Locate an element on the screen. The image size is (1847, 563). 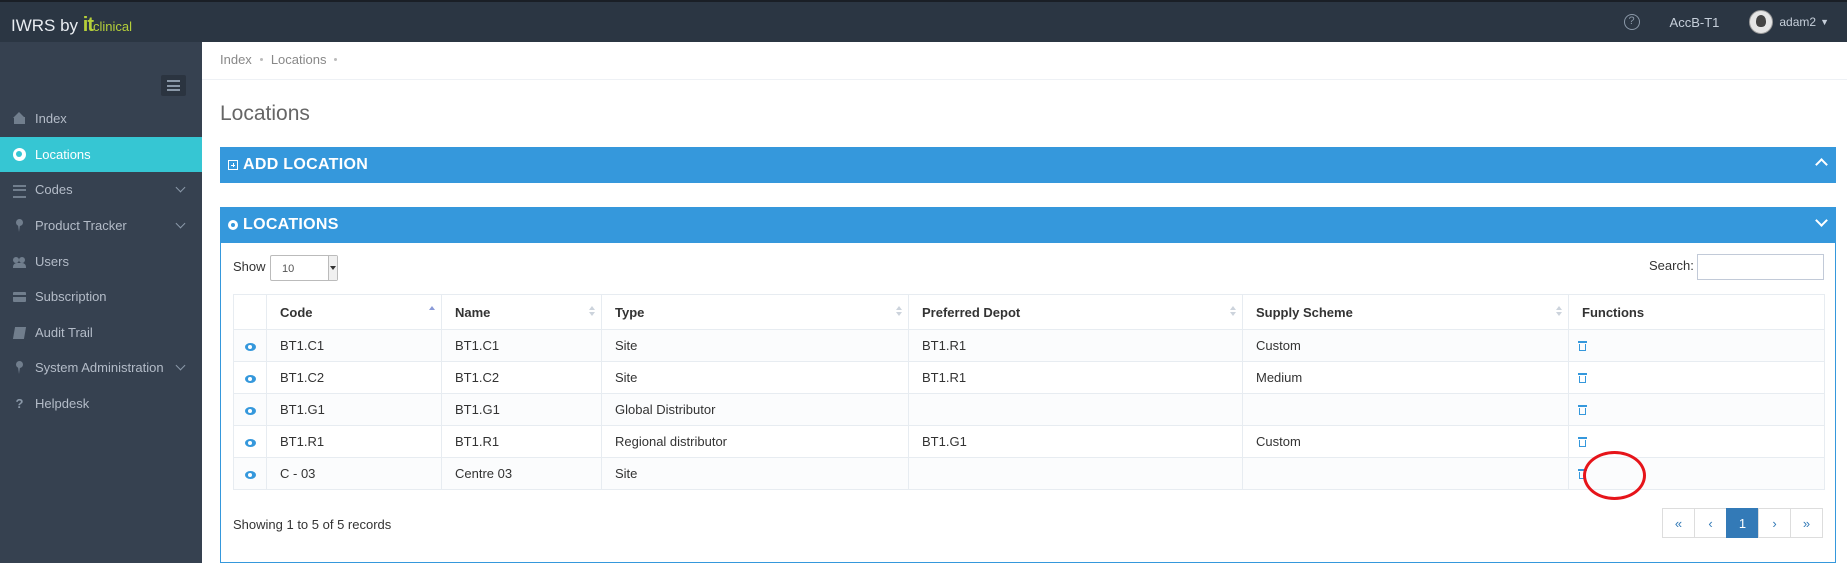
sidebar-item-label: Locations is located at coordinates (63, 154).